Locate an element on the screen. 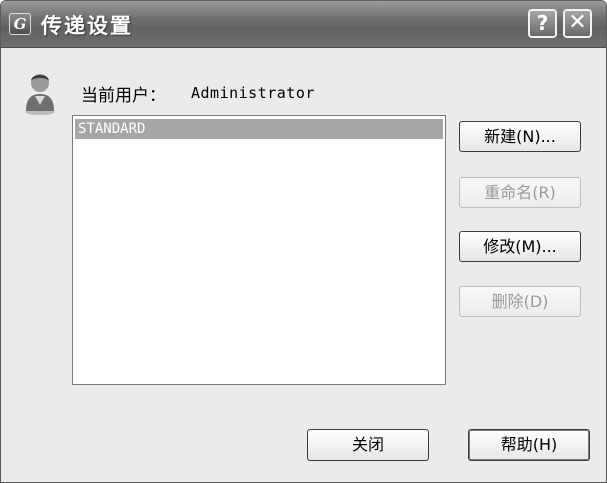 This screenshot has width=607, height=483. dialog-title: 传递设置 is located at coordinates (87, 26).